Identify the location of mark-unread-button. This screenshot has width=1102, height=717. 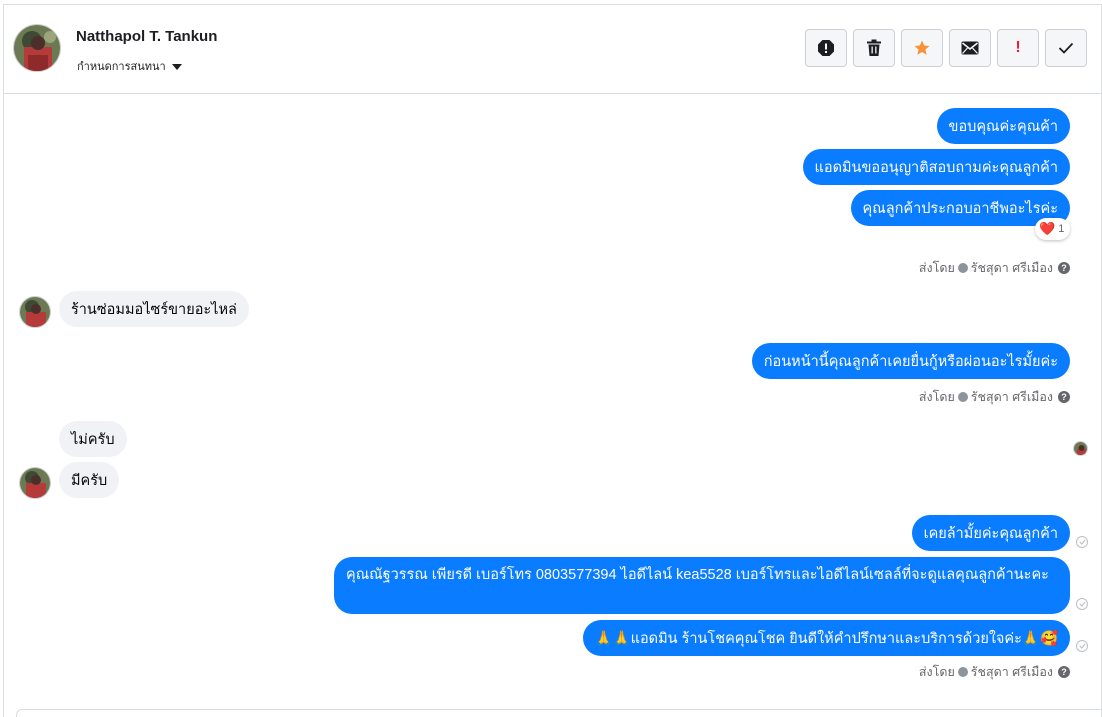
(970, 48).